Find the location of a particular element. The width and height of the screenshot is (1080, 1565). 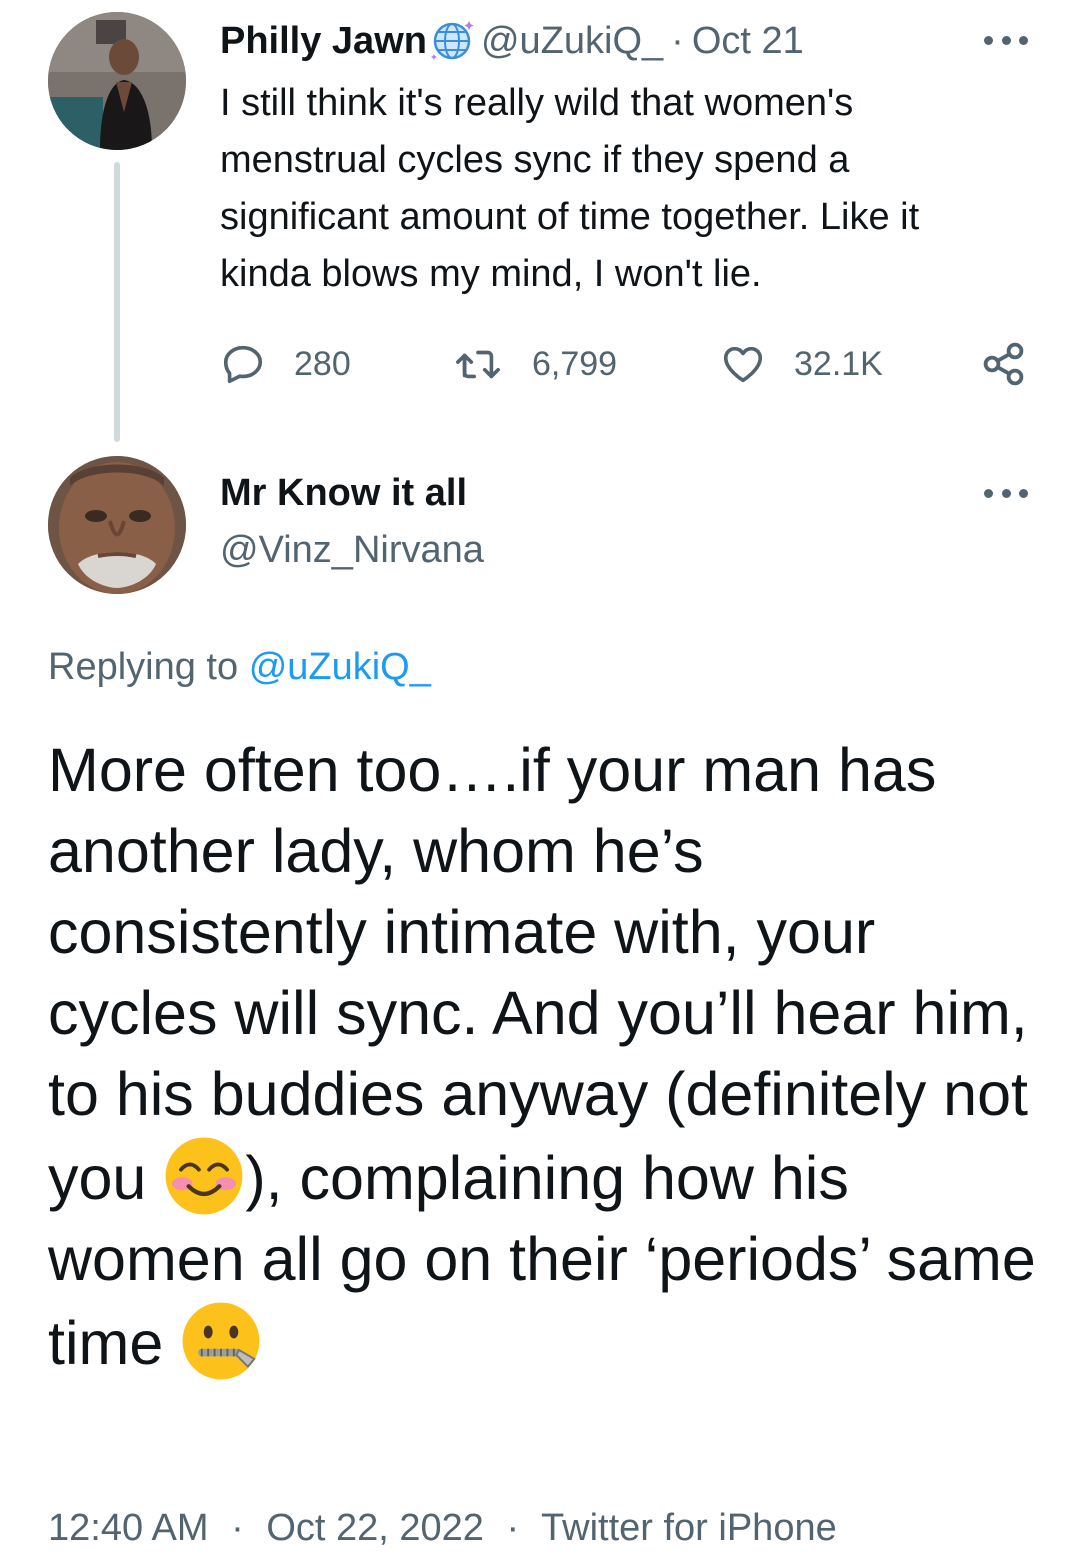

parent-avatar-image is located at coordinates (117, 81).